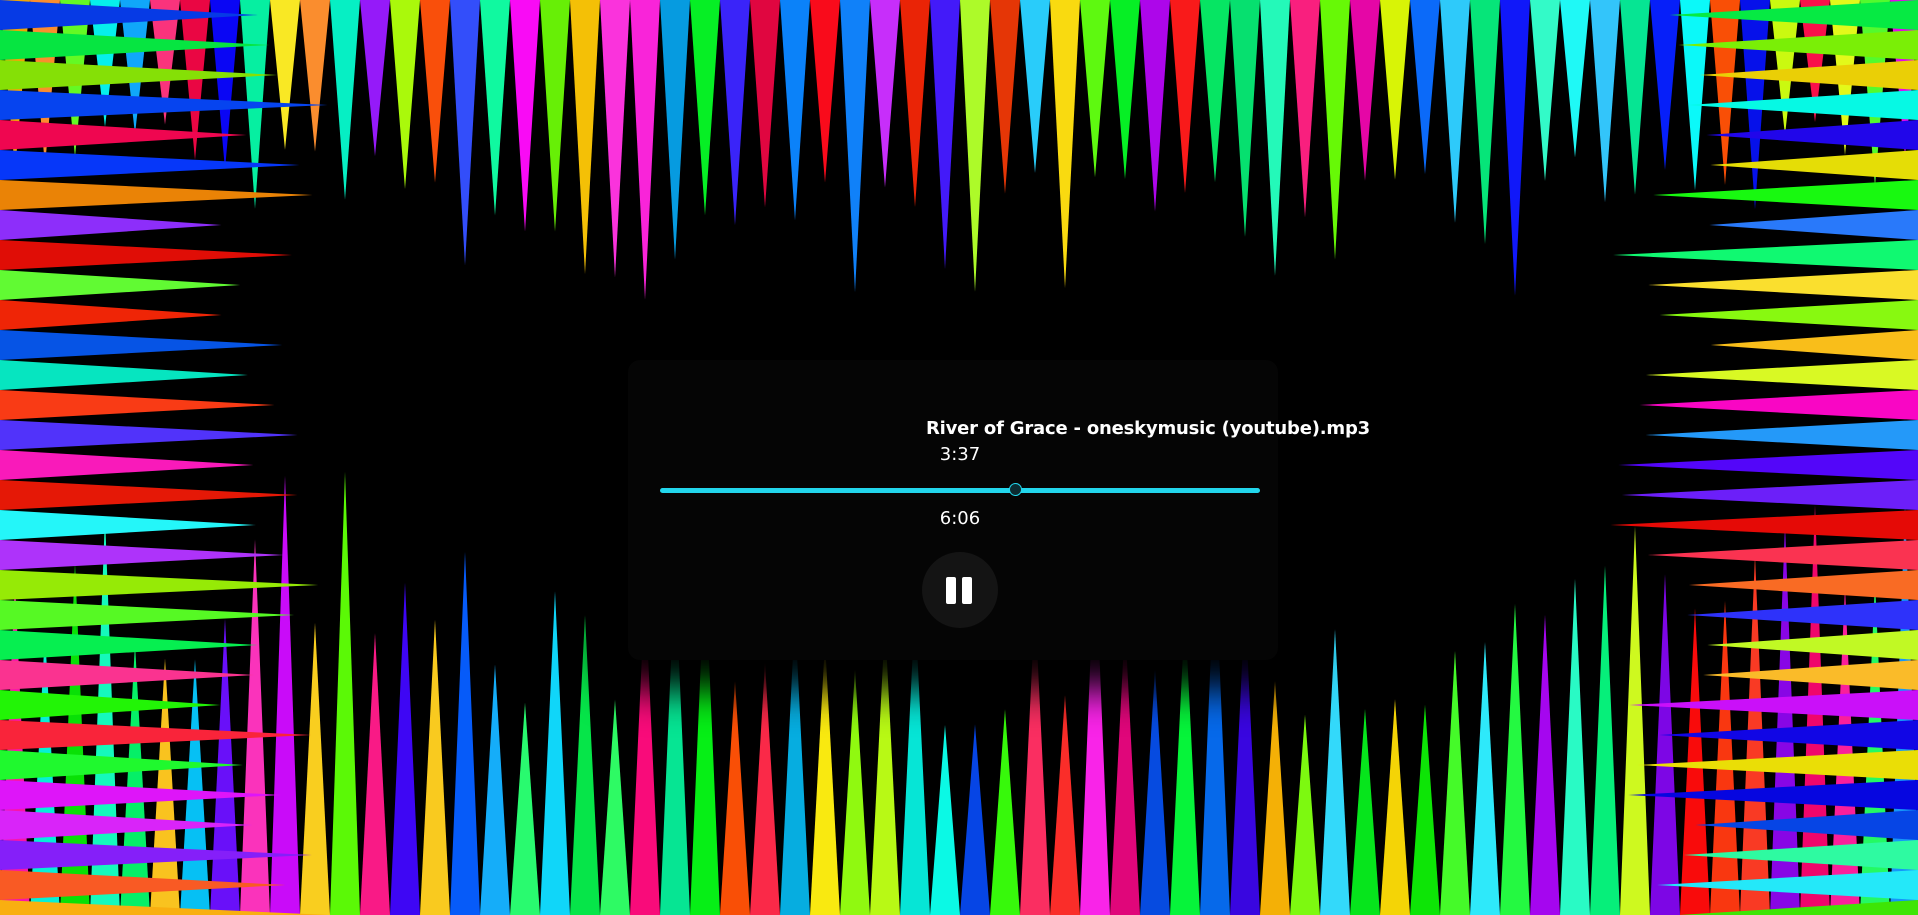 The image size is (1918, 915). Describe the element at coordinates (960, 590) in the screenshot. I see `play-pause-button` at that location.